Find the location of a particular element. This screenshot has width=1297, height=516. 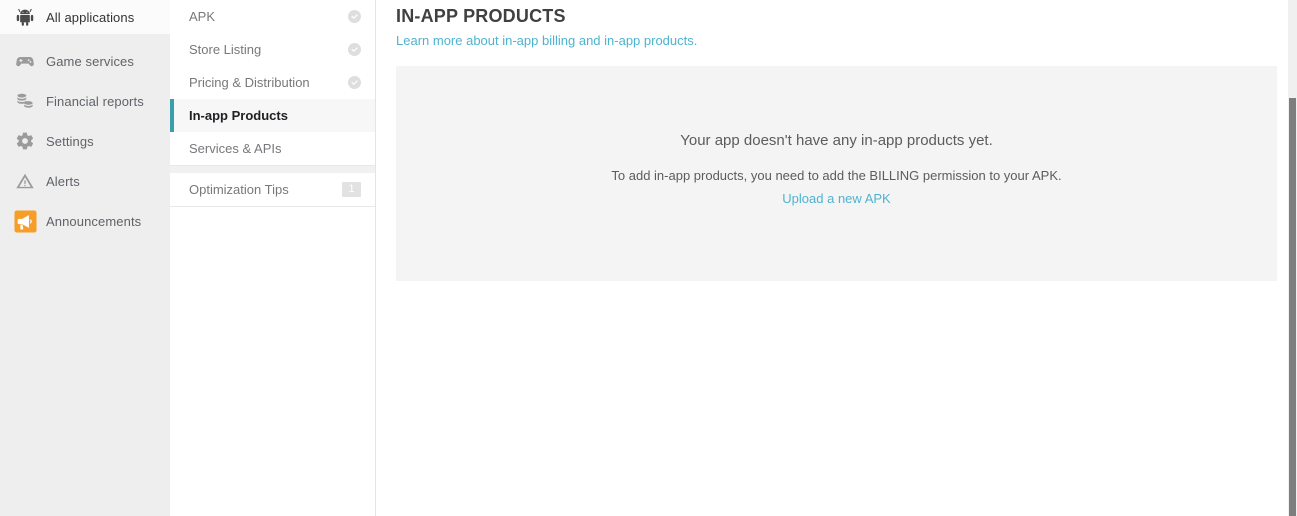

secondary-nav-item-label: Optimization Tips is located at coordinates (239, 189).